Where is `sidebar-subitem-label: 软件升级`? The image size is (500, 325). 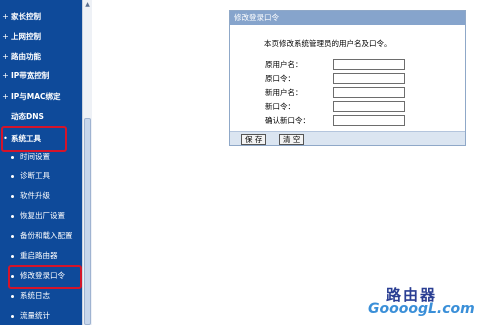
sidebar-subitem-label: 软件升级 is located at coordinates (35, 195).